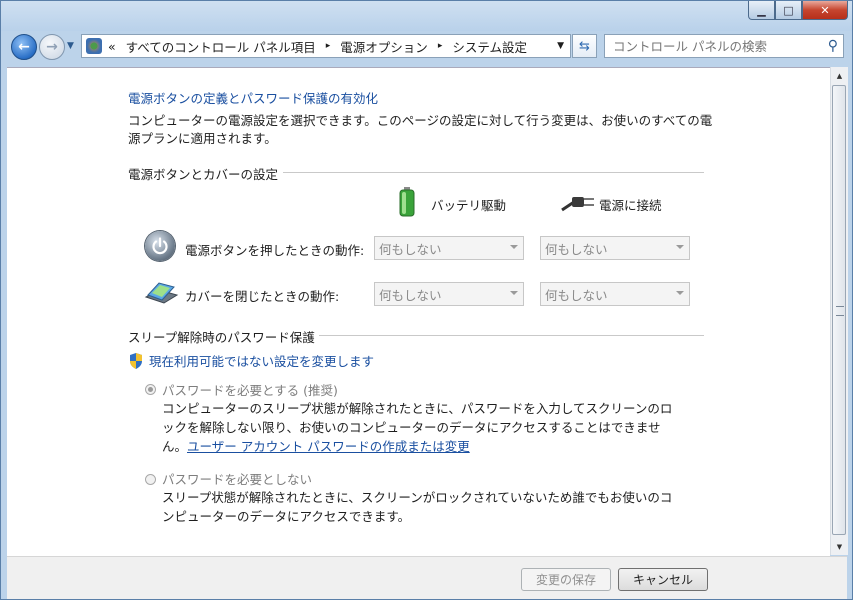  Describe the element at coordinates (566, 579) in the screenshot. I see `save-changes-button: 変更の保存` at that location.